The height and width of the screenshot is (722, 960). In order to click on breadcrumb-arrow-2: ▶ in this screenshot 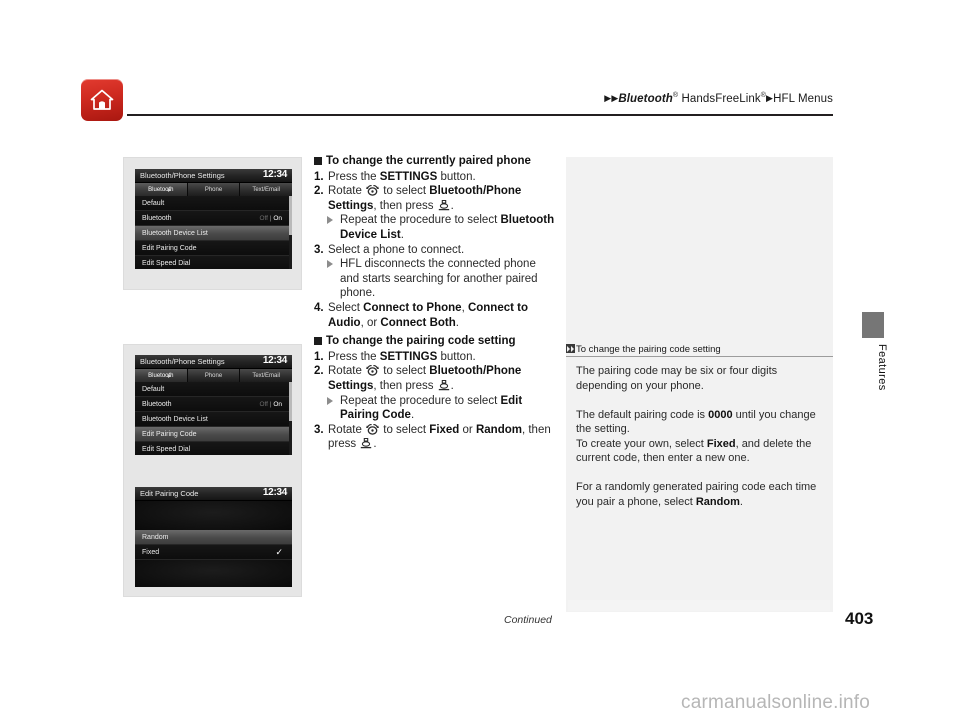, I will do `click(615, 97)`.